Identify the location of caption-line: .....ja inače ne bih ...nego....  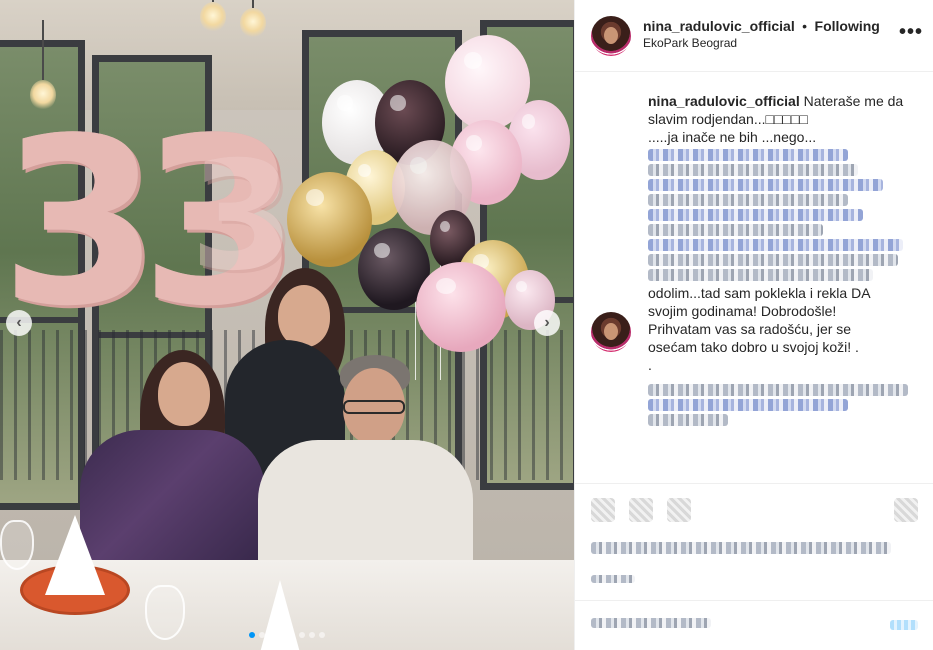
(732, 137).